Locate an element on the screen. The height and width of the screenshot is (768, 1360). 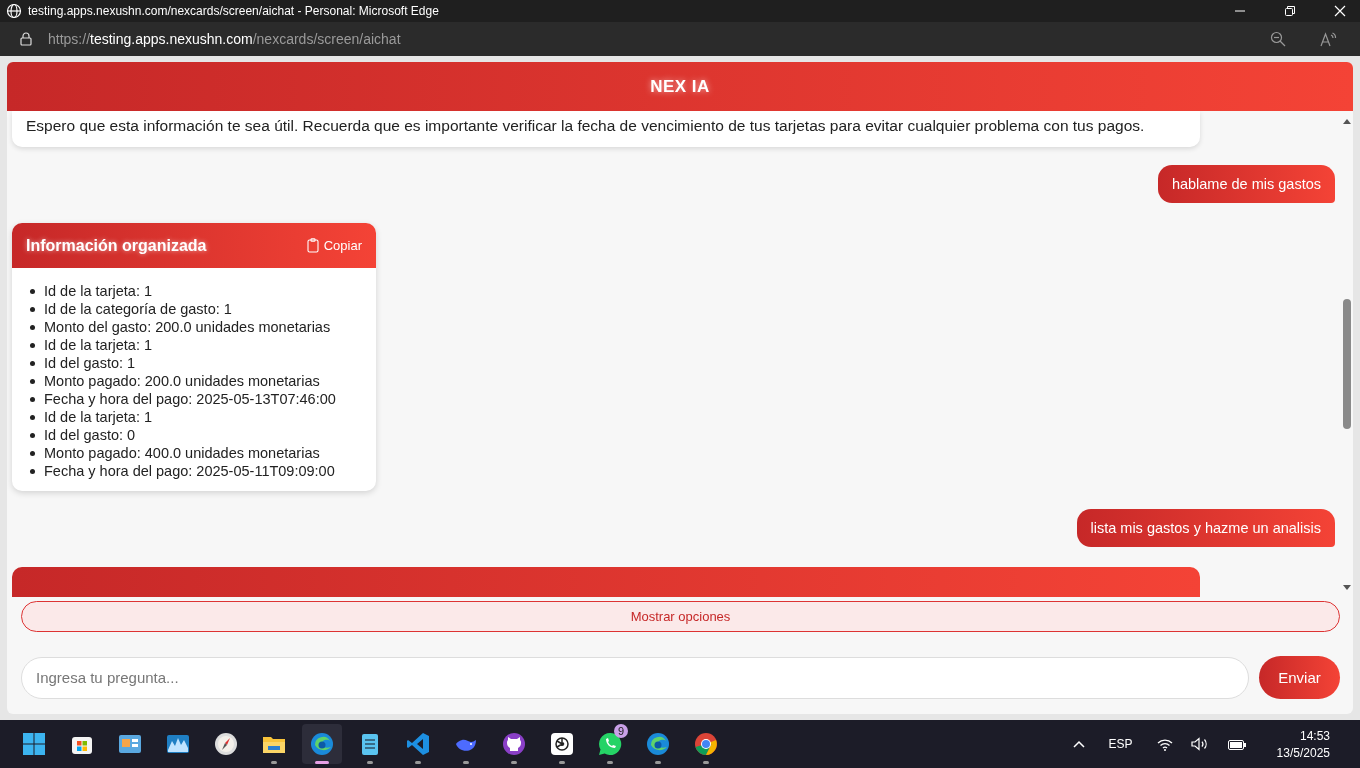
list-item: Monto del gasto: 200.0 unidades monetarias is located at coordinates (187, 327).